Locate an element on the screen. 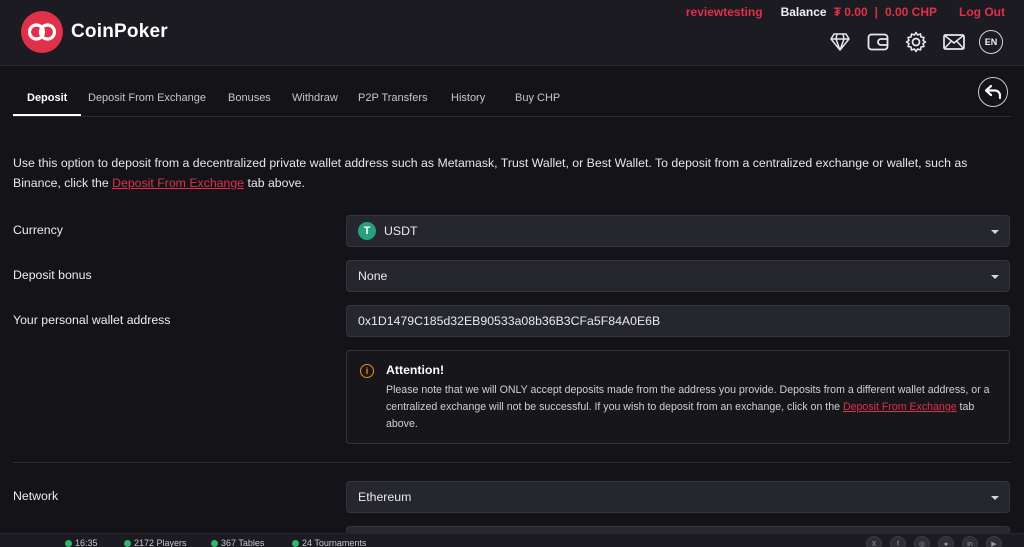 Image resolution: width=1024 pixels, height=547 pixels. network-select: Ethereum is located at coordinates (678, 497).